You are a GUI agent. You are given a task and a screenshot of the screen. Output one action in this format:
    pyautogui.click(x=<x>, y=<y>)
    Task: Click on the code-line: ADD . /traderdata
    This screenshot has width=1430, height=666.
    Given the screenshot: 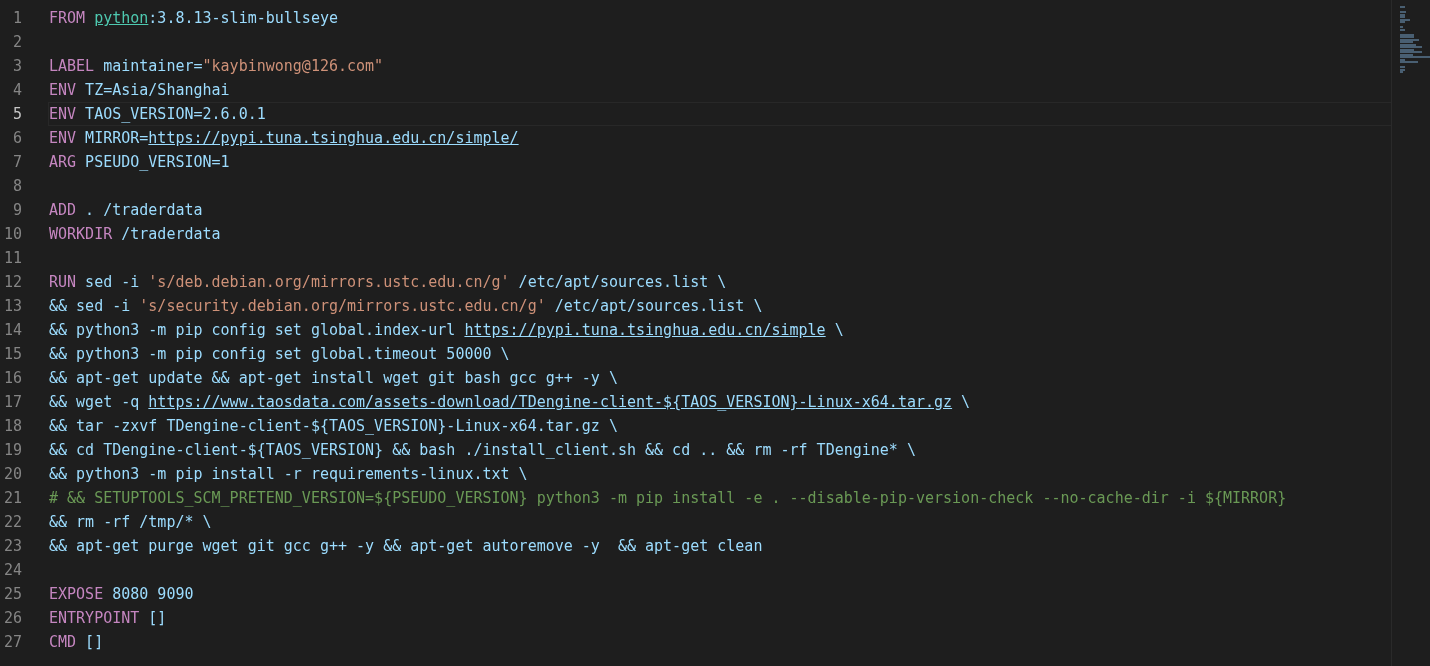 What is the action you would take?
    pyautogui.click(x=126, y=210)
    